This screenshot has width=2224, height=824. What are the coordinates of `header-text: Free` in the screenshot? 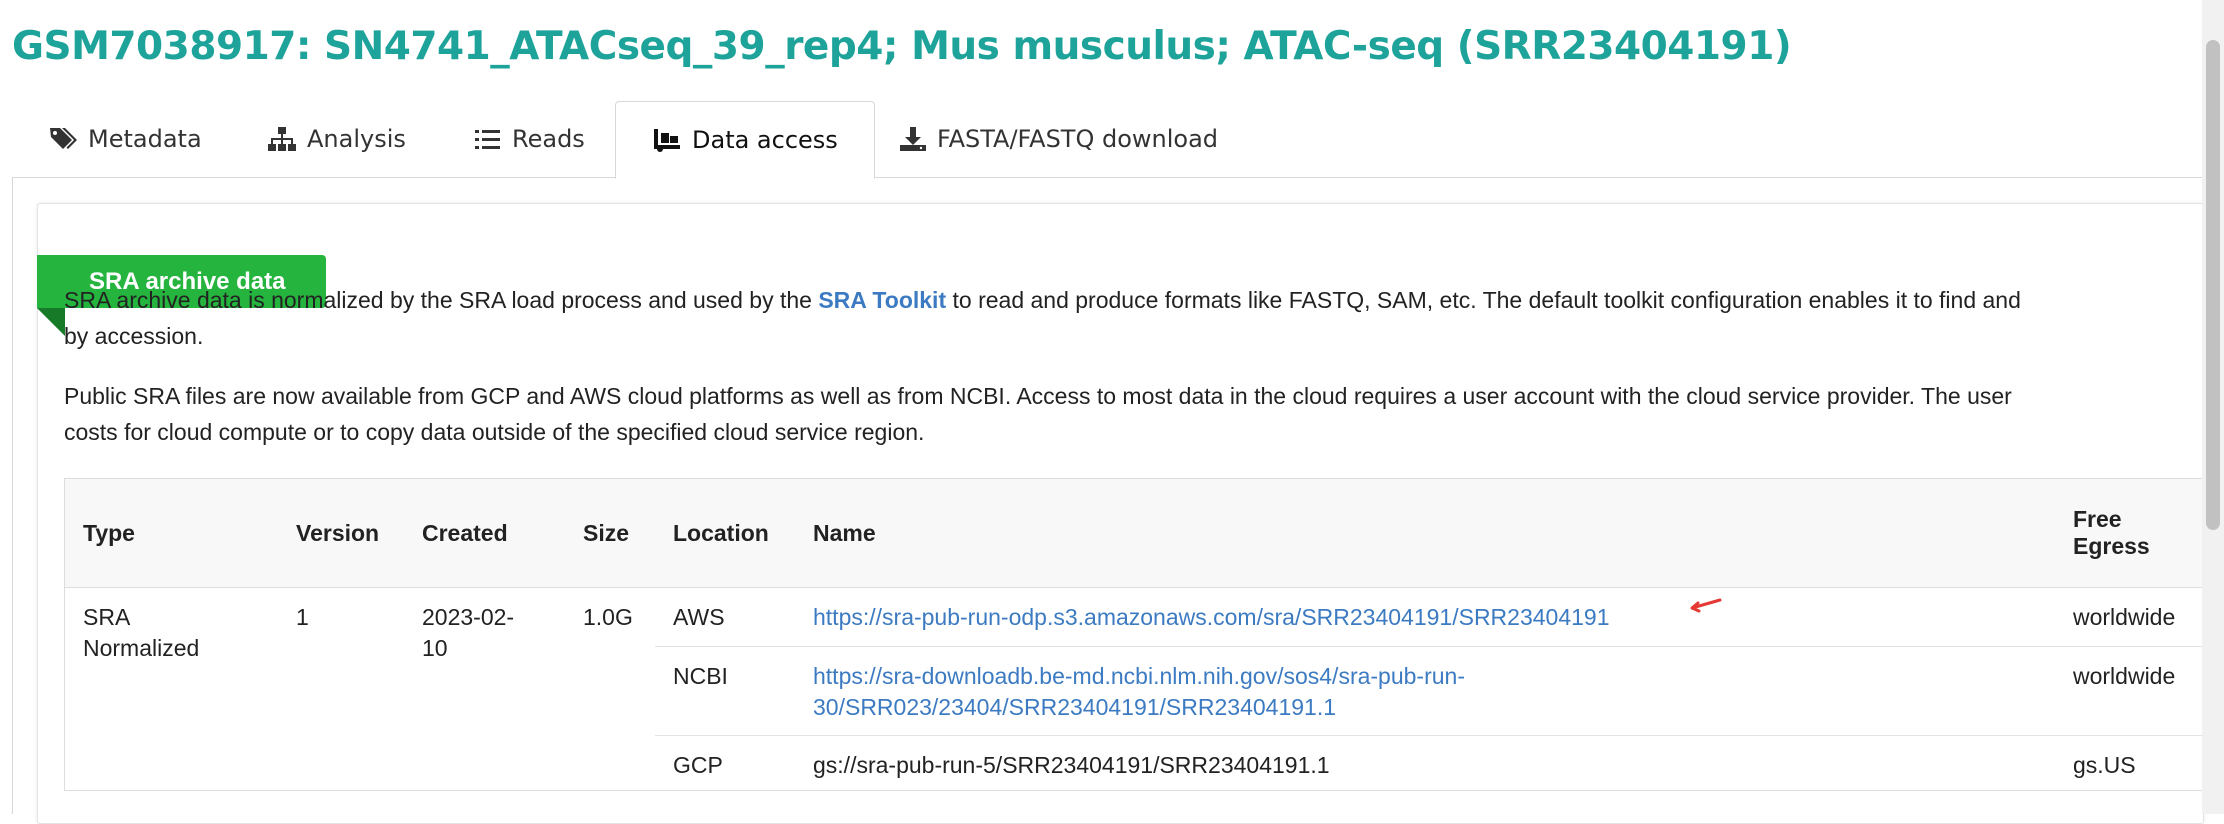 It's located at (2097, 519).